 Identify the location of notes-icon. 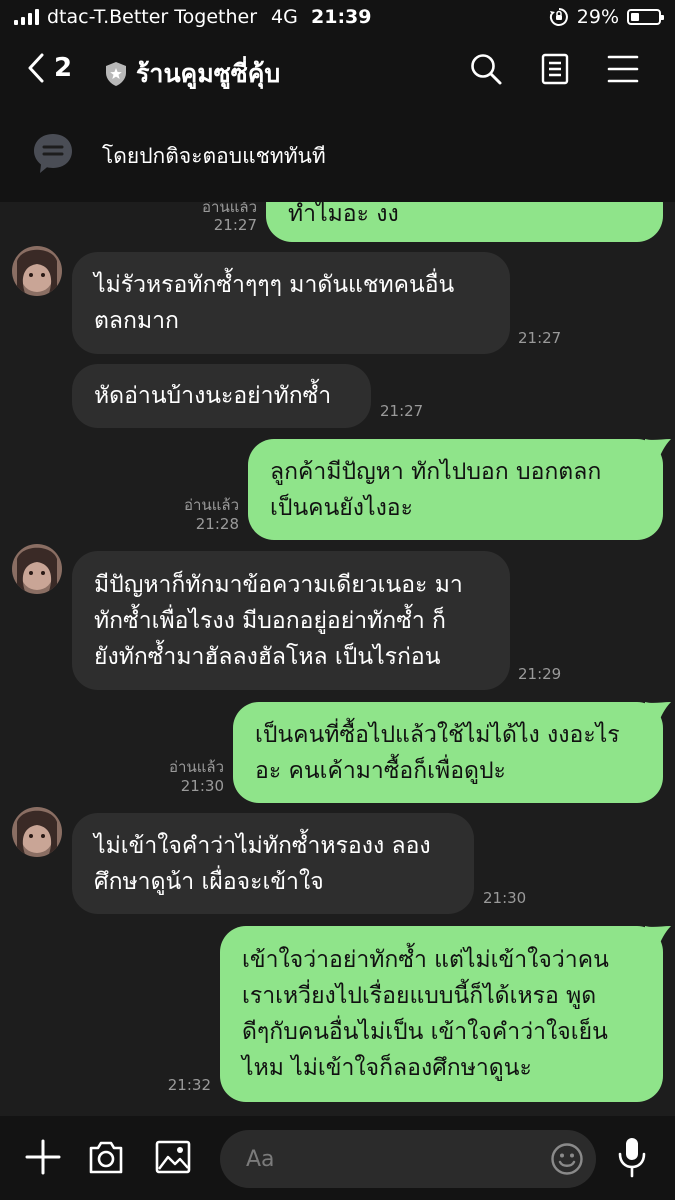
(555, 69).